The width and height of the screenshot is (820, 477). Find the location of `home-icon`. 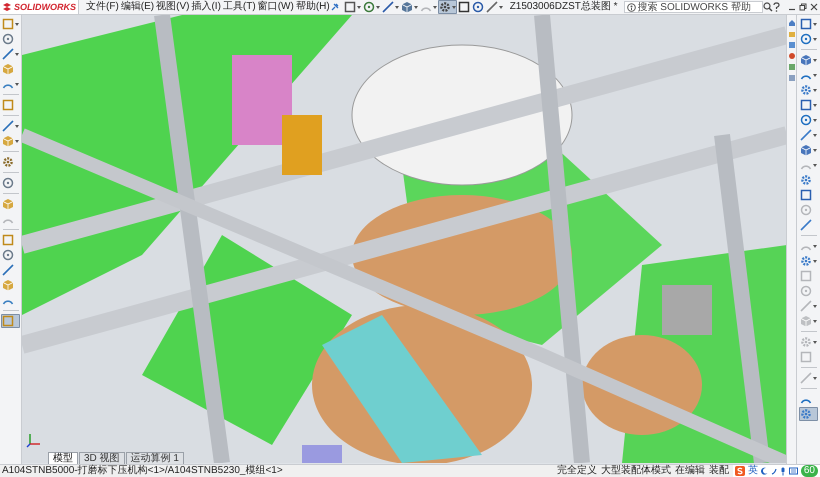

home-icon is located at coordinates (792, 23).